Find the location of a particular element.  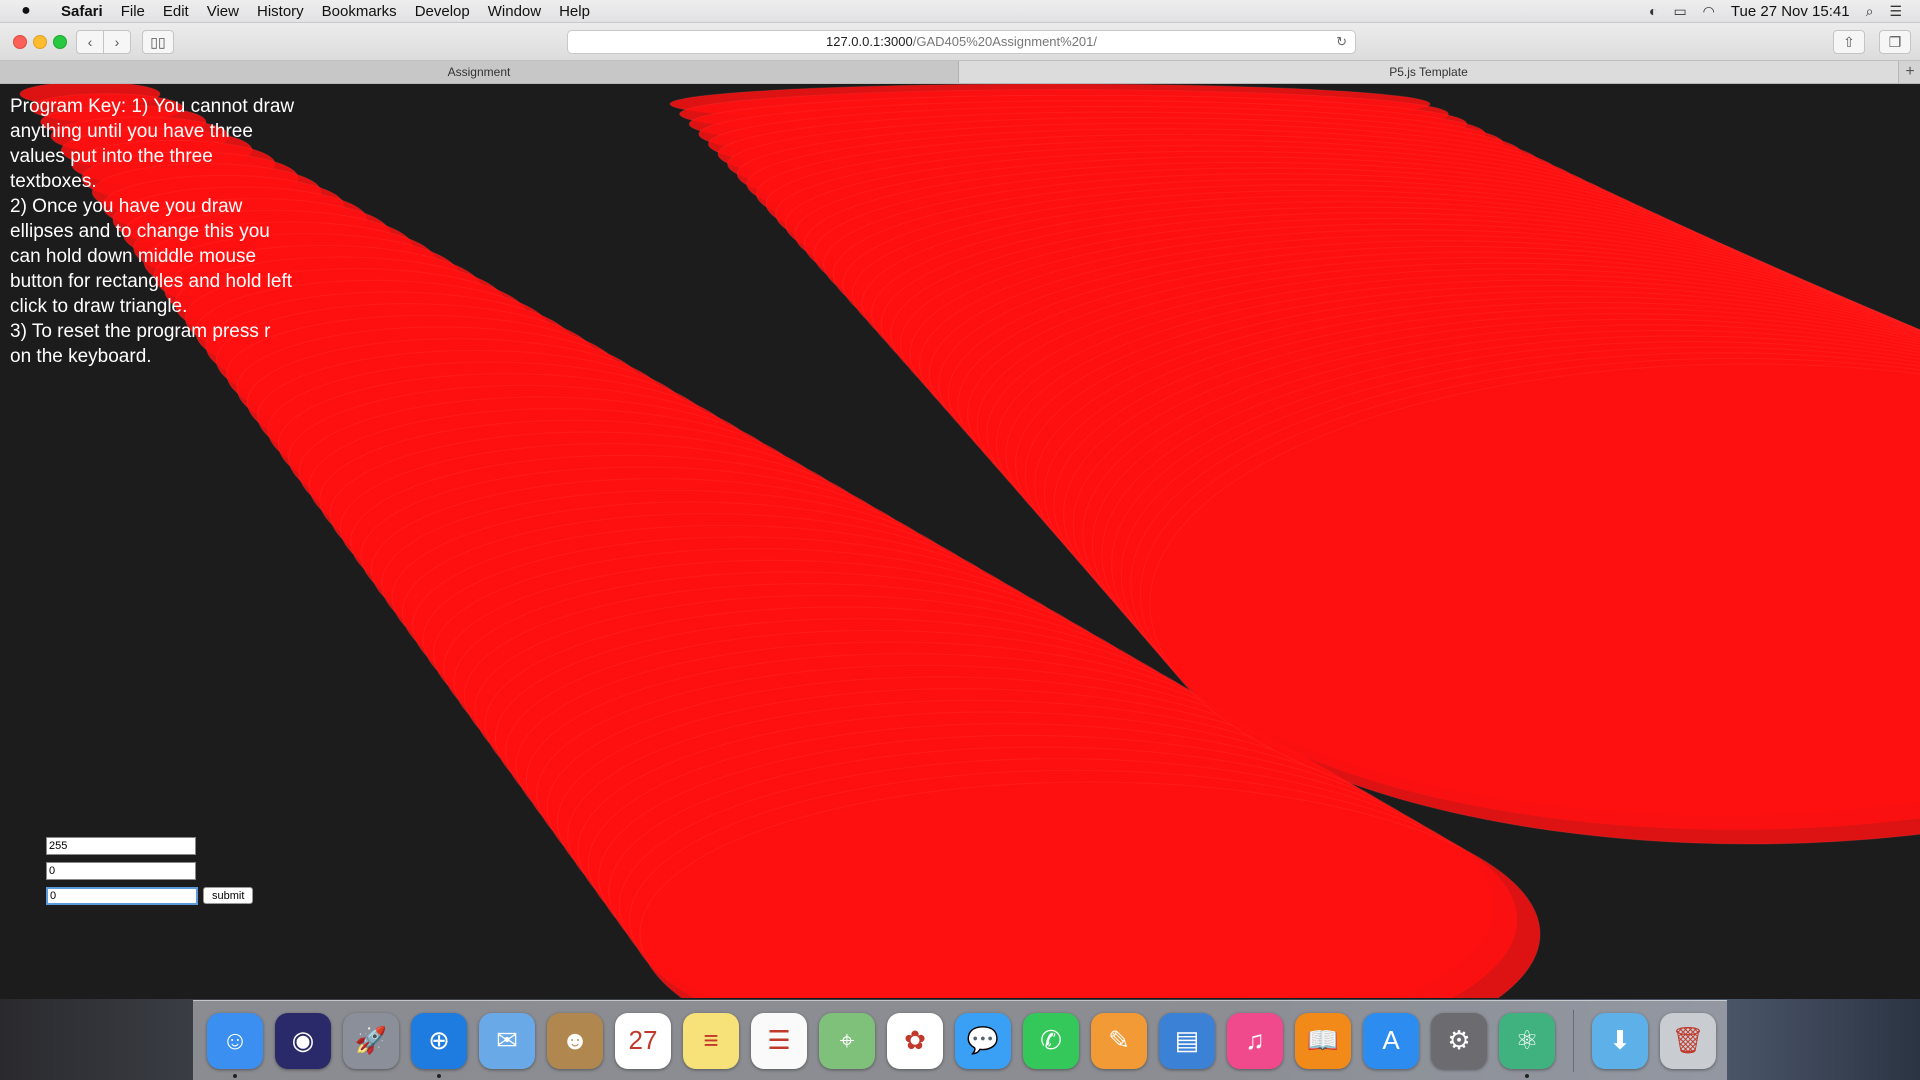

tab-p5js-template: P5.js Template is located at coordinates (1428, 72).